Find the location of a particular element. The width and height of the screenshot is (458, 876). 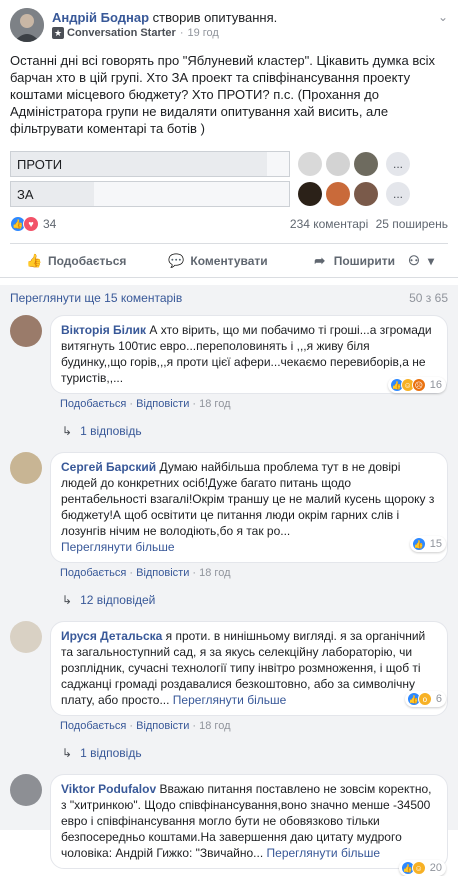

comments-header: Переглянути ще 15 коментарів 50 з 65 is located at coordinates (229, 298).